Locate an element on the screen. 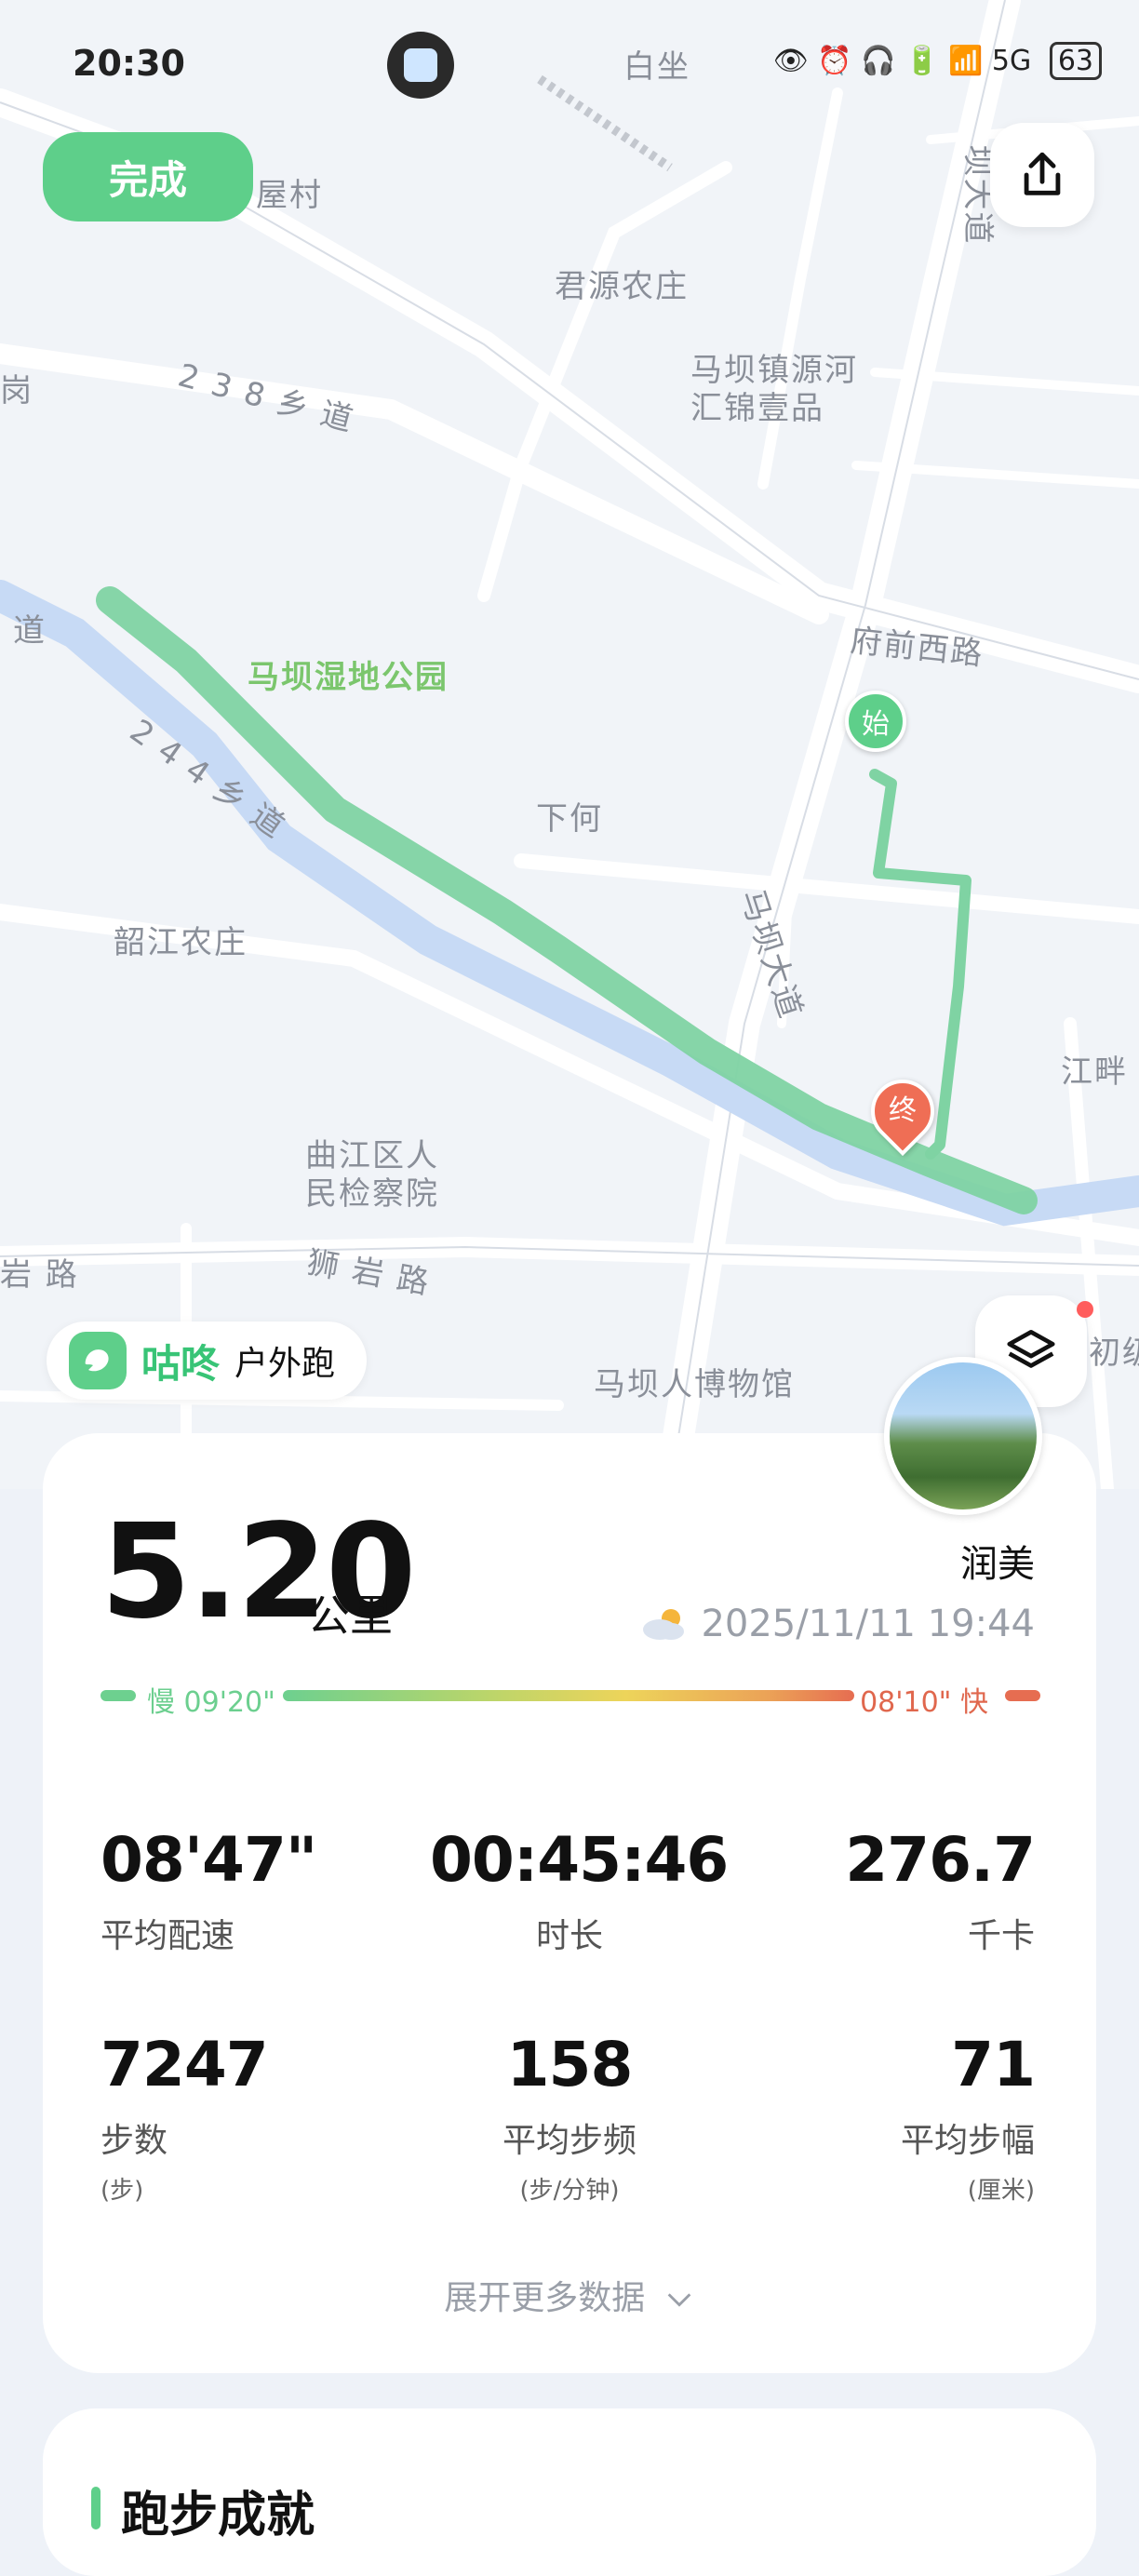 The image size is (1139, 2576). map-label: 岩 路 is located at coordinates (39, 1275).